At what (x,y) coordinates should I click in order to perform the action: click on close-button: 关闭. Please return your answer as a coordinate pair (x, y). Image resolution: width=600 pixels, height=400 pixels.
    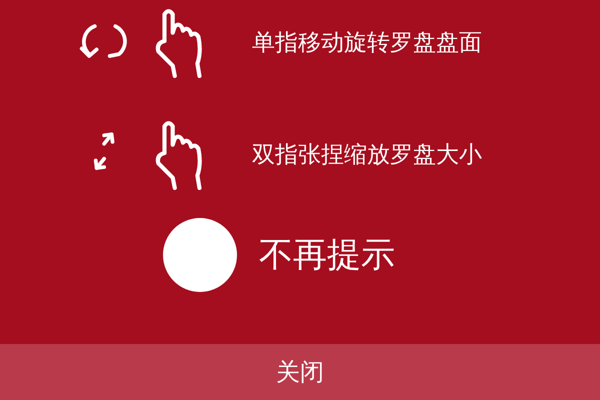
    Looking at the image, I should click on (300, 372).